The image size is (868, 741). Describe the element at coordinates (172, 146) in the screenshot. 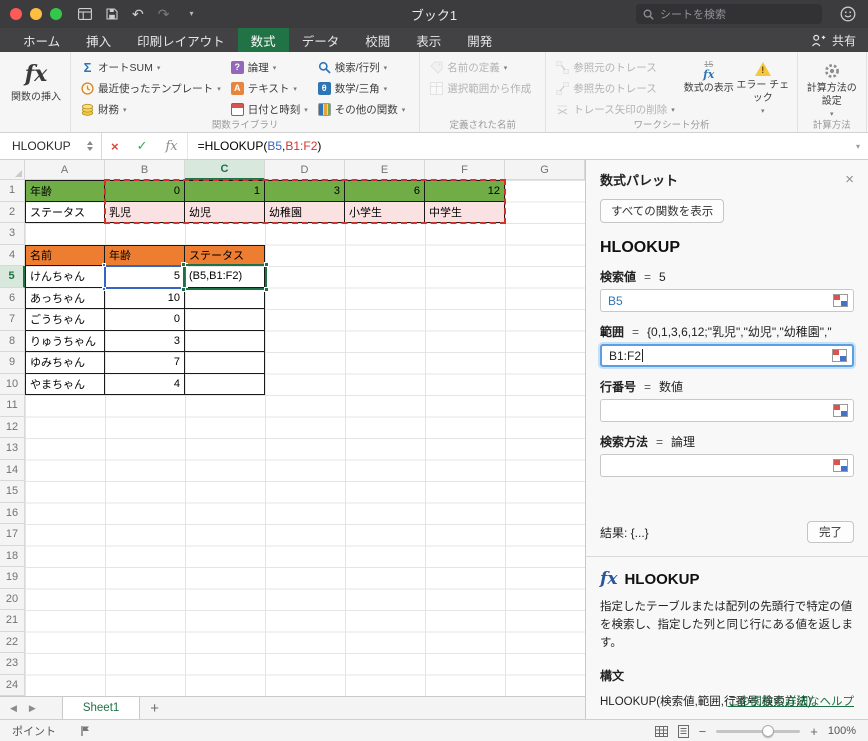

I see `insert-function-fx-icon: fx` at that location.